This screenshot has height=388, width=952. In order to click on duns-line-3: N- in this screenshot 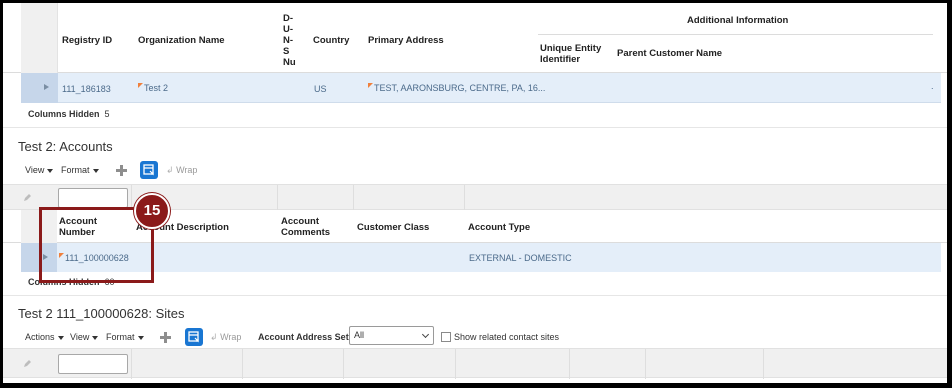, I will do `click(288, 40)`.